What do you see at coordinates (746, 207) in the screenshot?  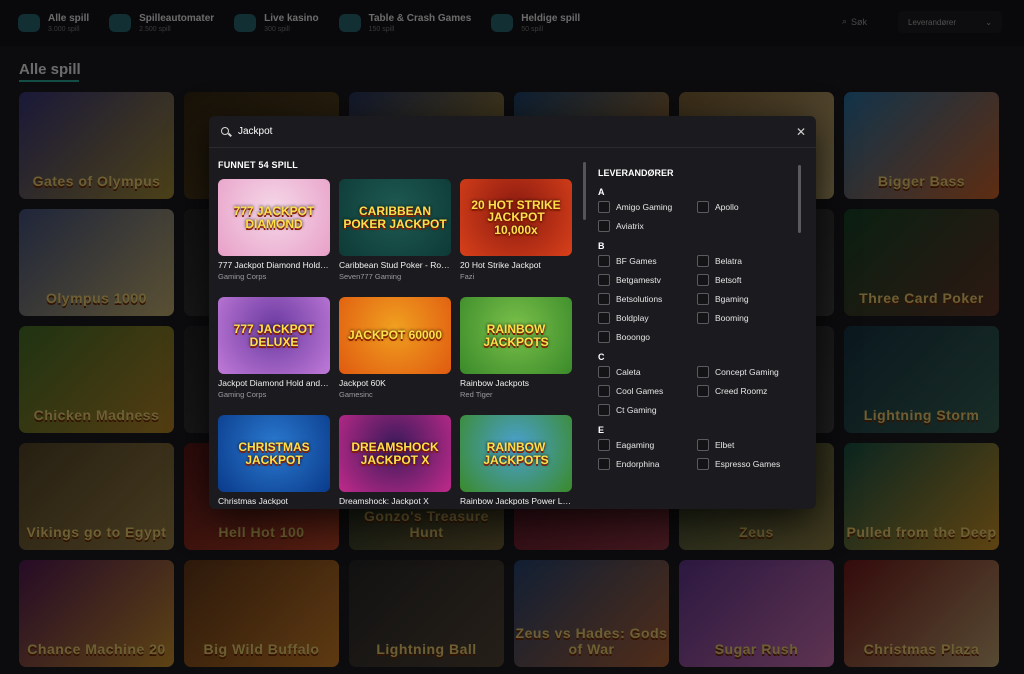 I see `provider-option: Apollo` at bounding box center [746, 207].